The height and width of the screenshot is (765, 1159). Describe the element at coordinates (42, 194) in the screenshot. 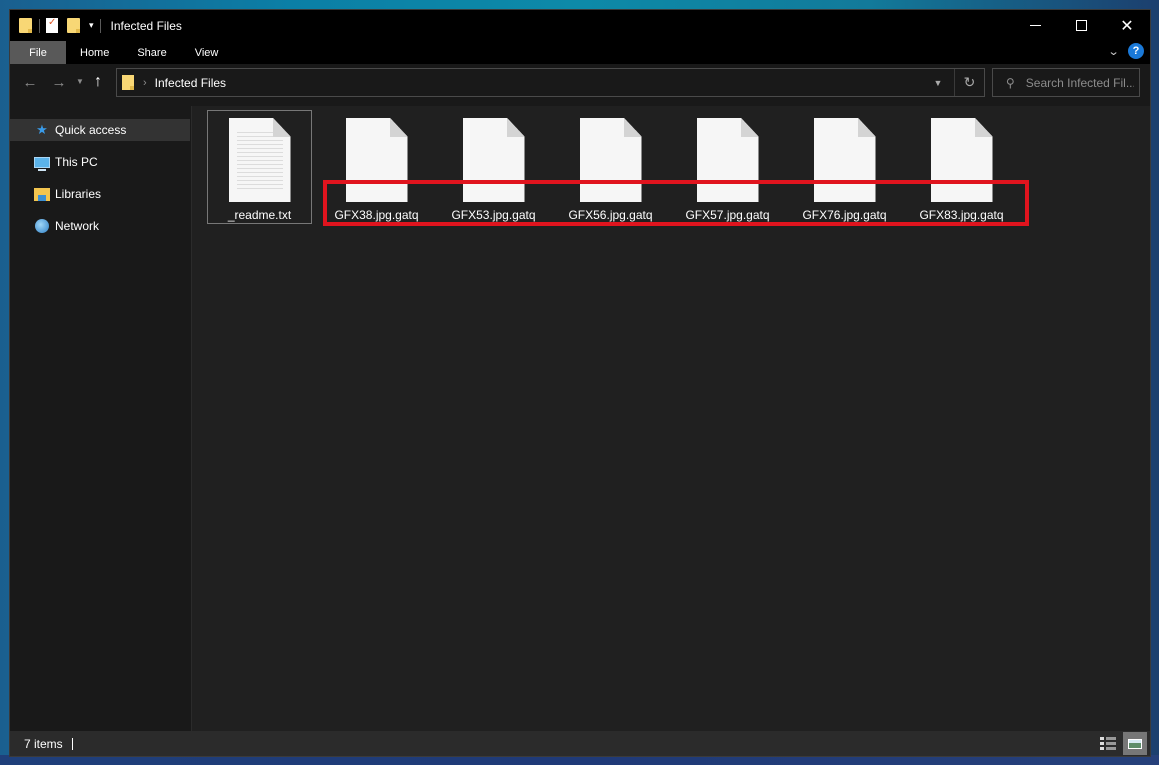

I see `libraries-icon` at that location.